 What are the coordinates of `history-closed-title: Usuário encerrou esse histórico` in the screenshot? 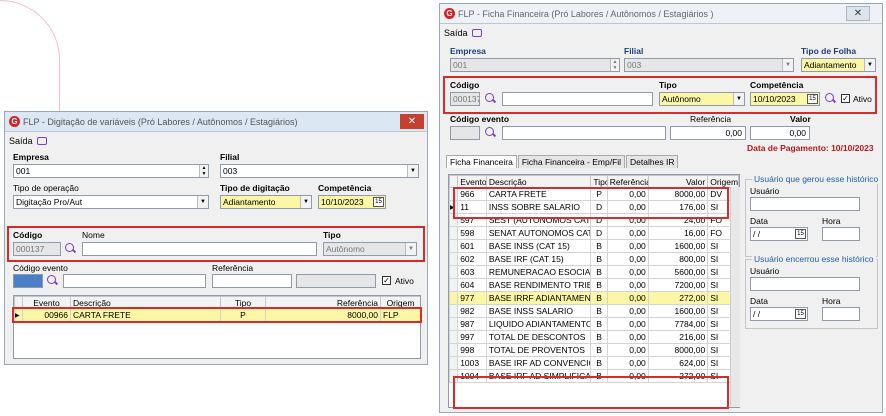 It's located at (814, 259).